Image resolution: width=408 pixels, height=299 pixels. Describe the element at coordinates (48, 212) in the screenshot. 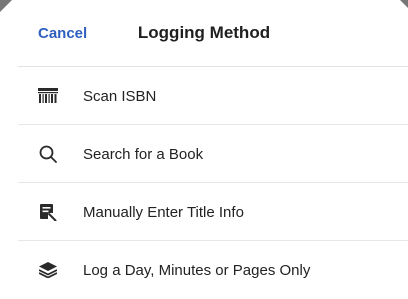

I see `edit-document-icon` at that location.